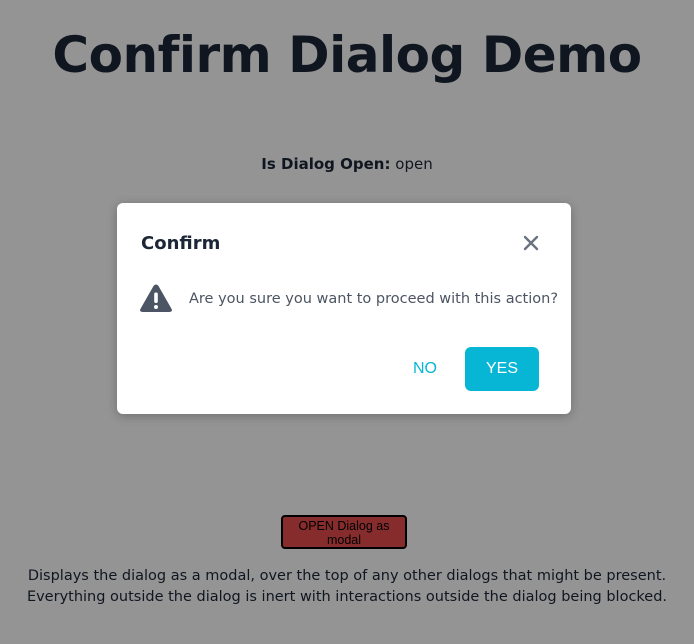  What do you see at coordinates (181, 243) in the screenshot?
I see `dialog-title: Confirm` at bounding box center [181, 243].